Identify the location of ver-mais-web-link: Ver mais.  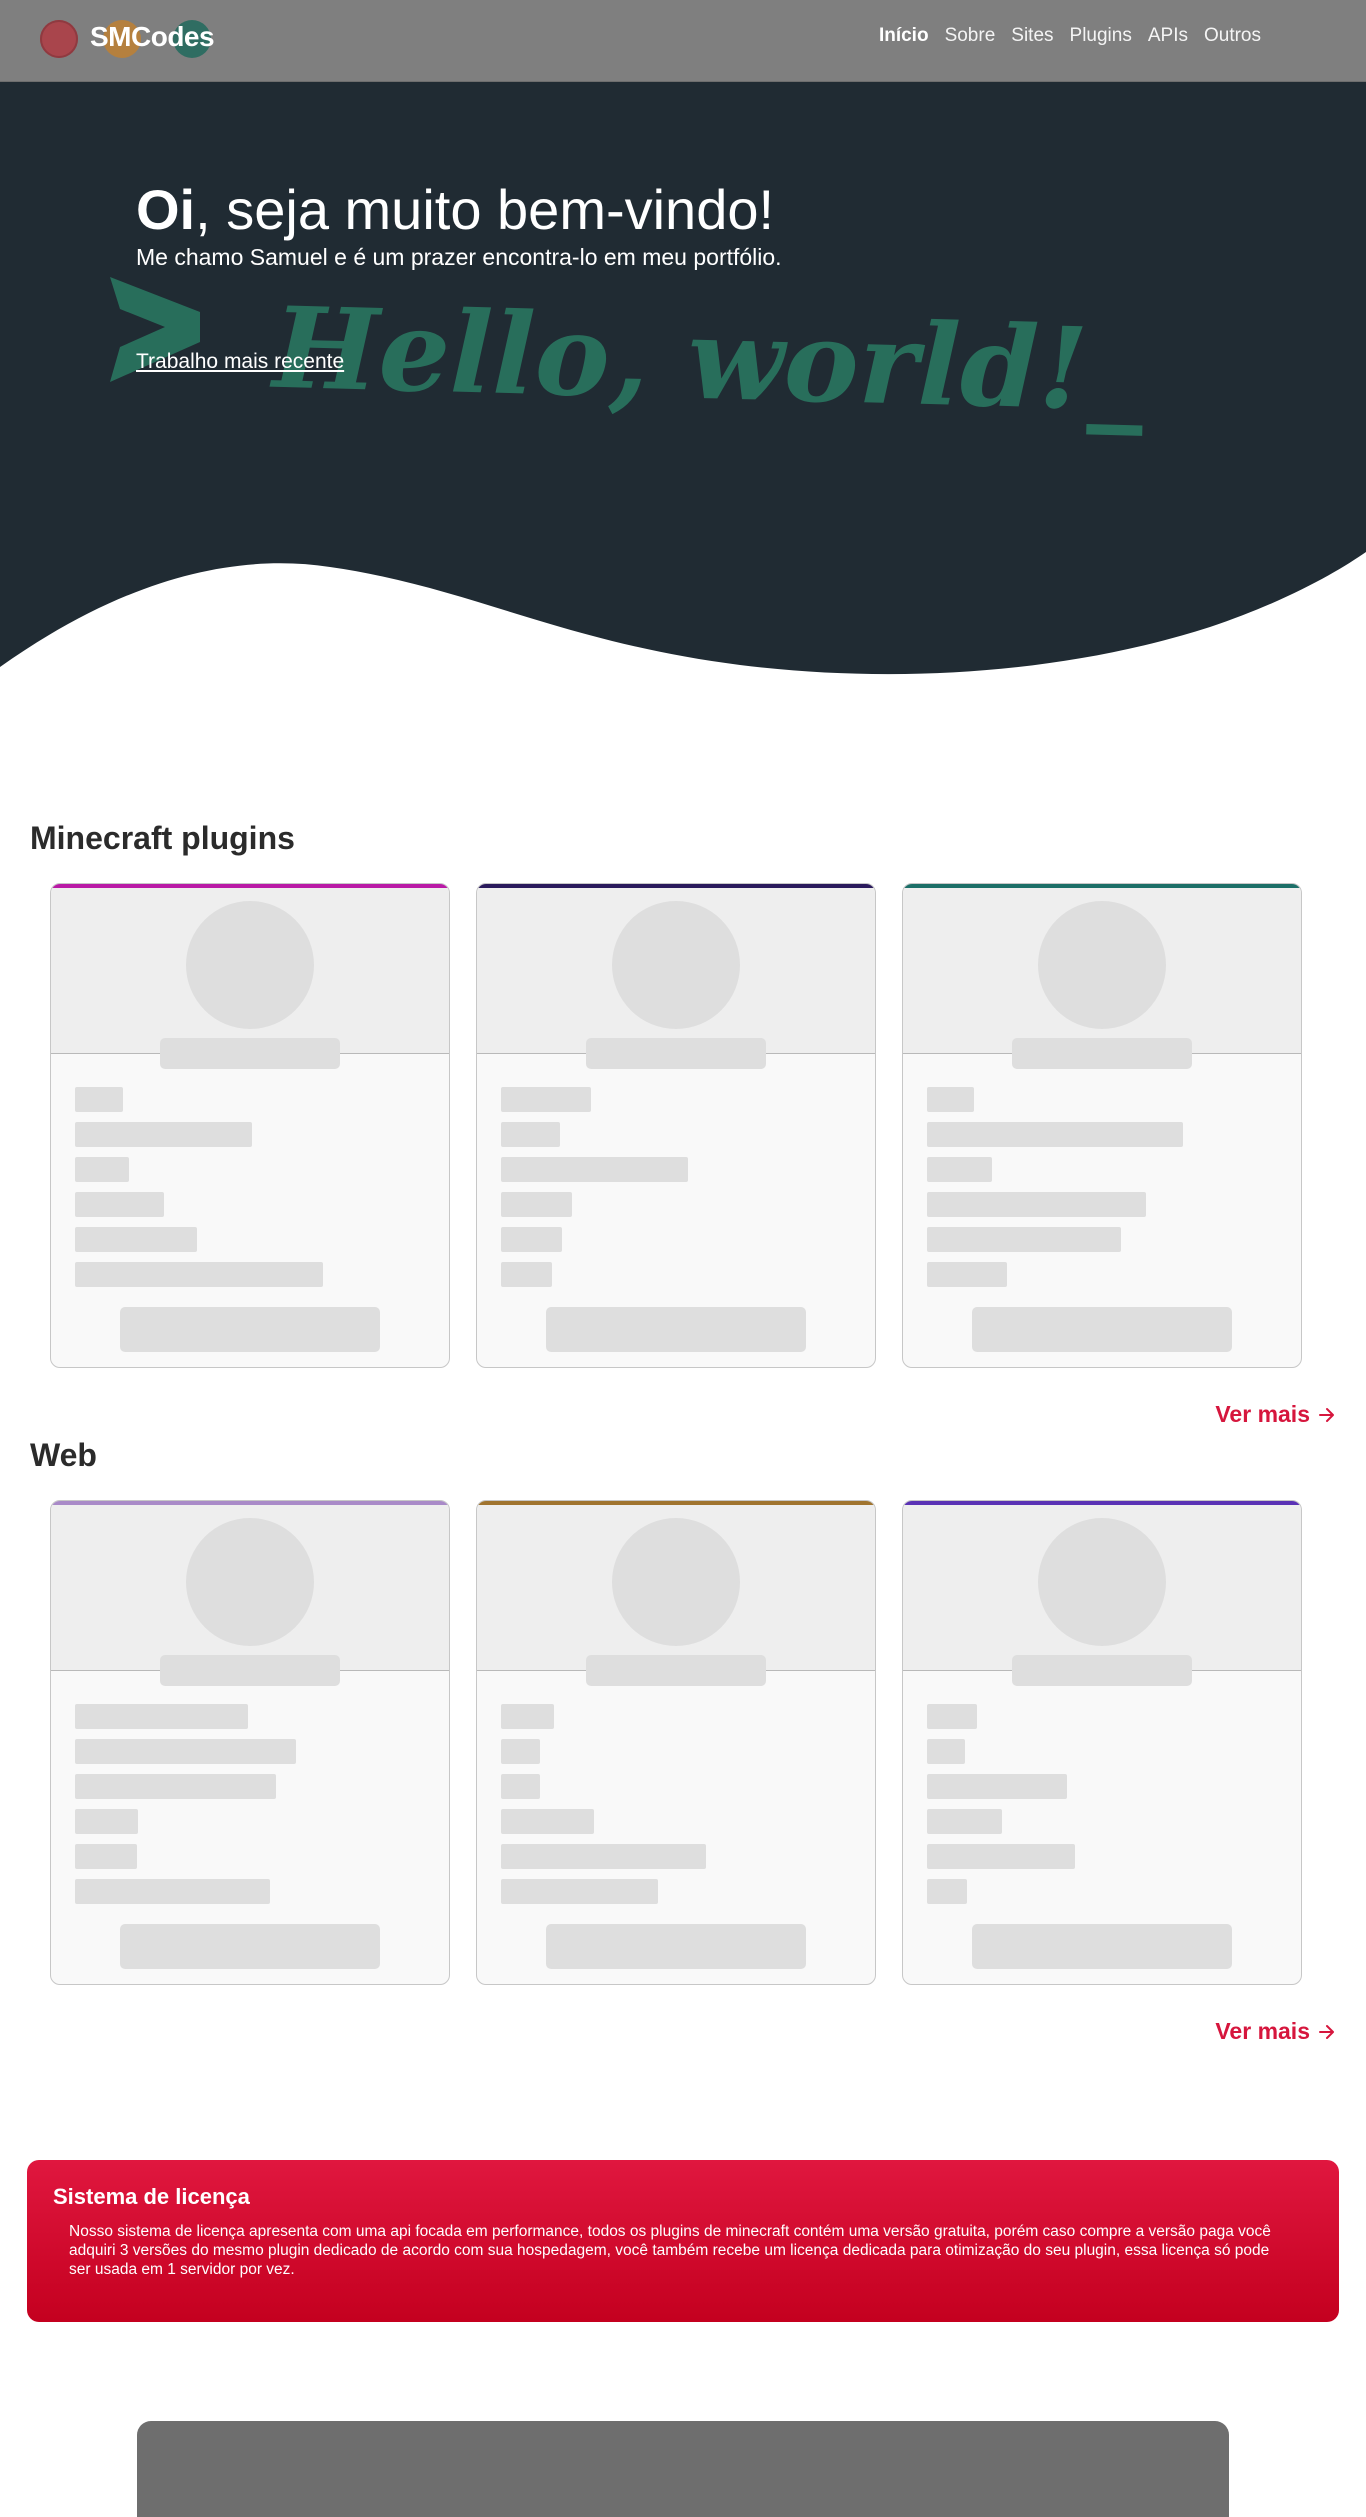
(1275, 2031).